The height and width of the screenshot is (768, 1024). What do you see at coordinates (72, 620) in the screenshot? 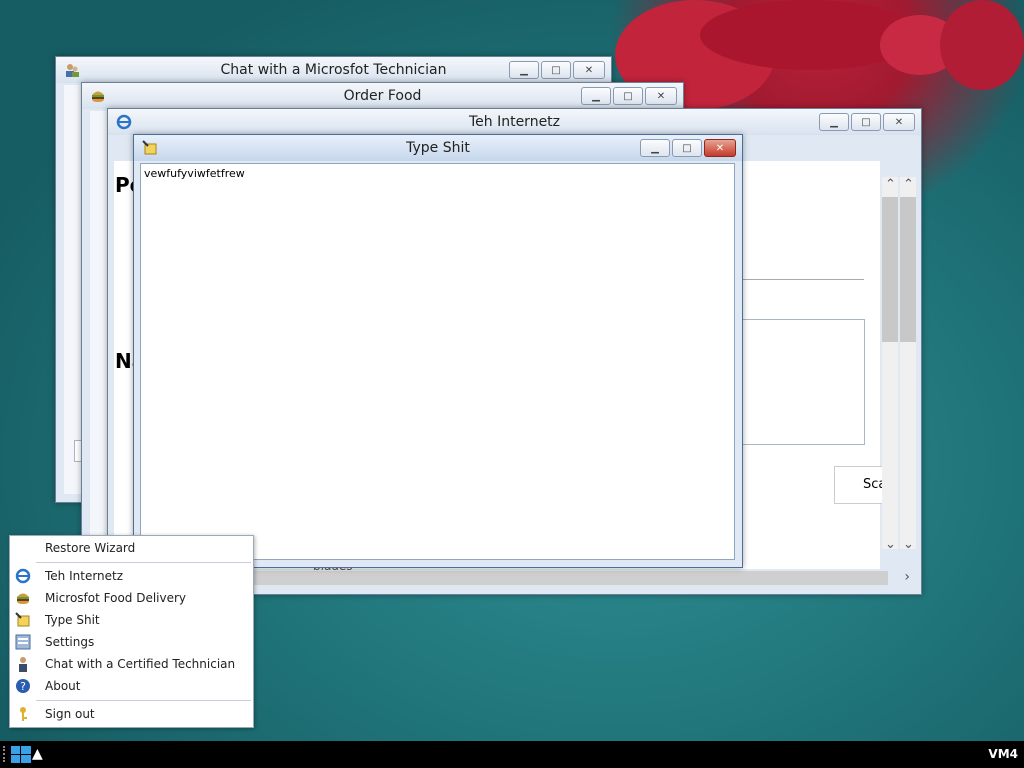
I see `menu-item-label: Type Shit` at bounding box center [72, 620].